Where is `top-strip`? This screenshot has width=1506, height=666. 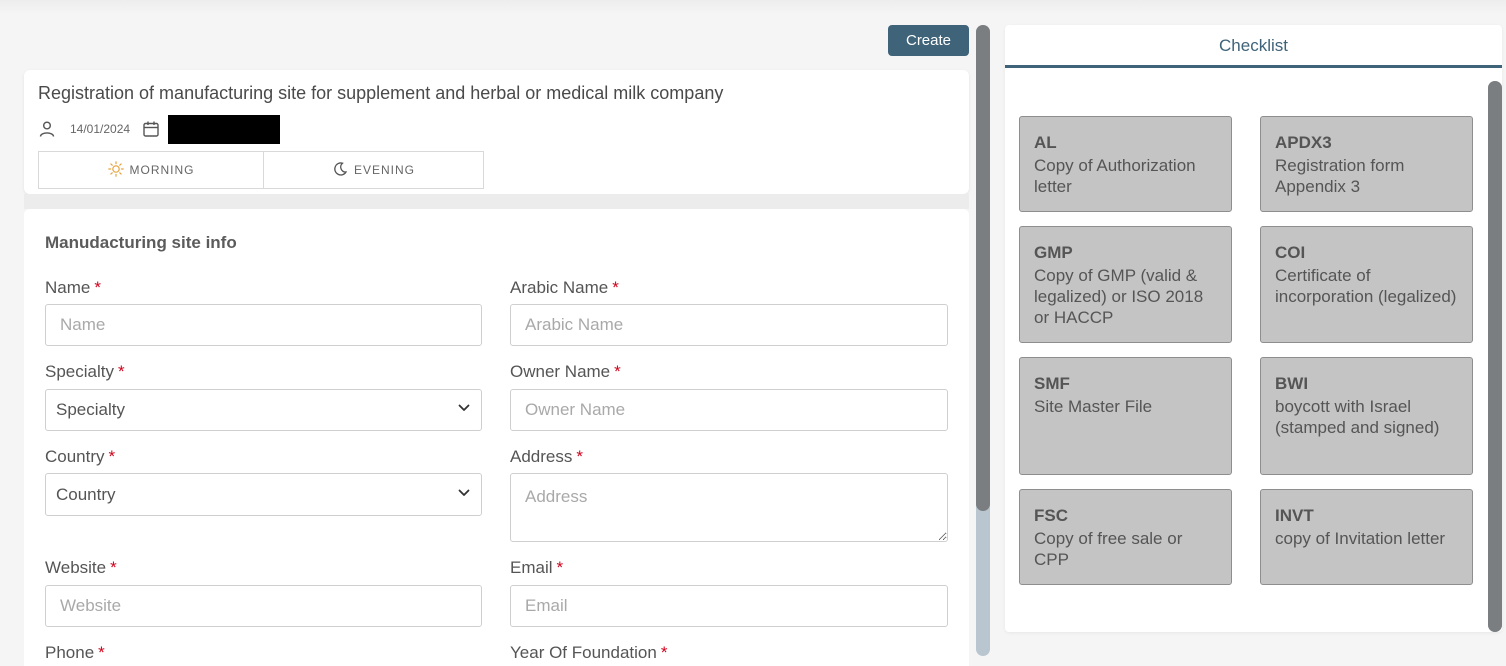
top-strip is located at coordinates (753, 7).